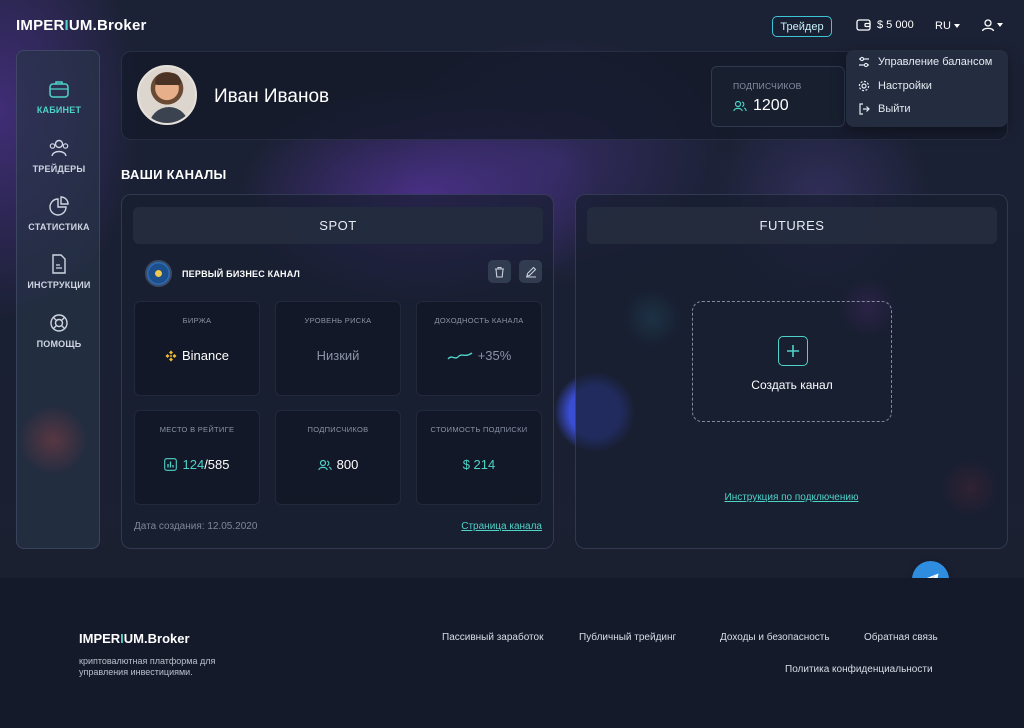  I want to click on stat-price: СТОИМОСТЬ ПОДПИСКИ $ 214, so click(479, 457).